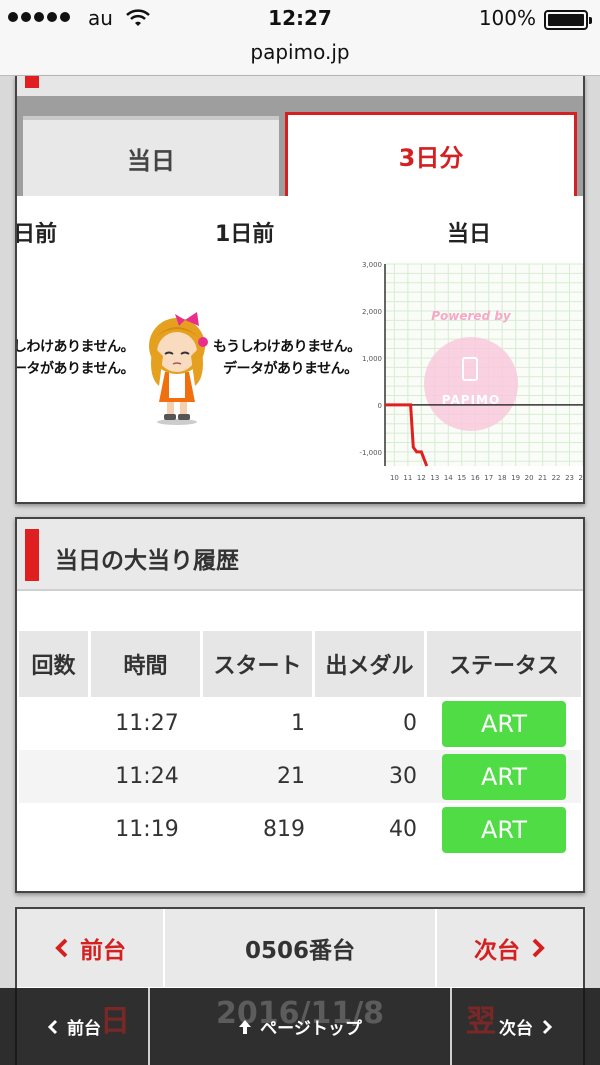 Image resolution: width=600 pixels, height=1065 pixels. Describe the element at coordinates (431, 154) in the screenshot. I see `tab-3days: 3日分` at that location.